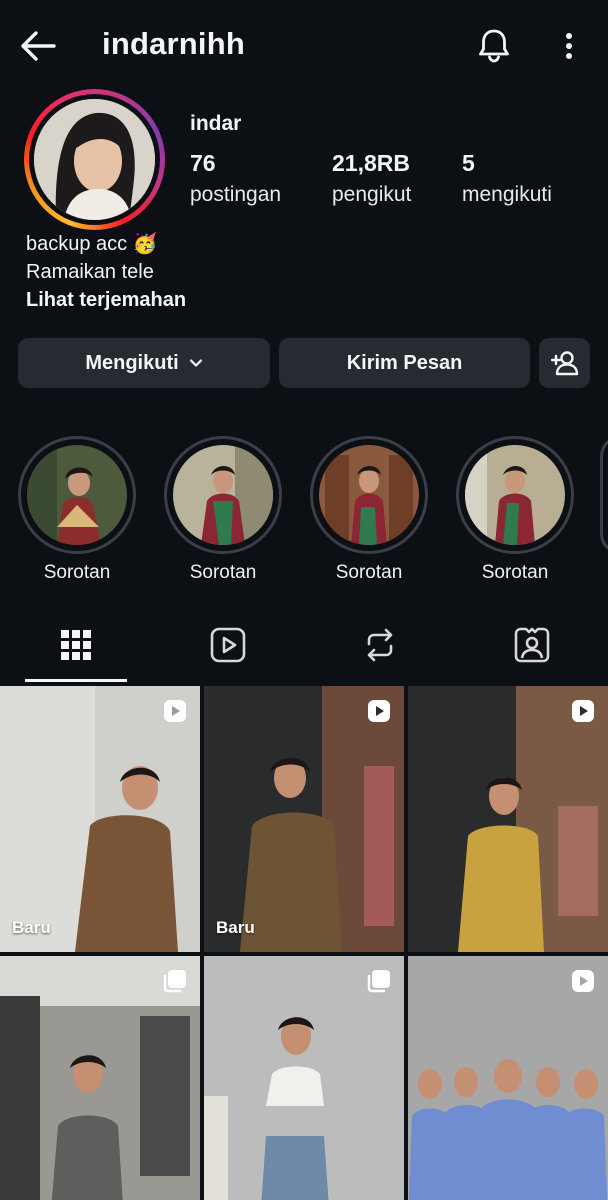 The width and height of the screenshot is (608, 1200). Describe the element at coordinates (371, 178) in the screenshot. I see `stat-followers: 21,8RB pengikut` at that location.